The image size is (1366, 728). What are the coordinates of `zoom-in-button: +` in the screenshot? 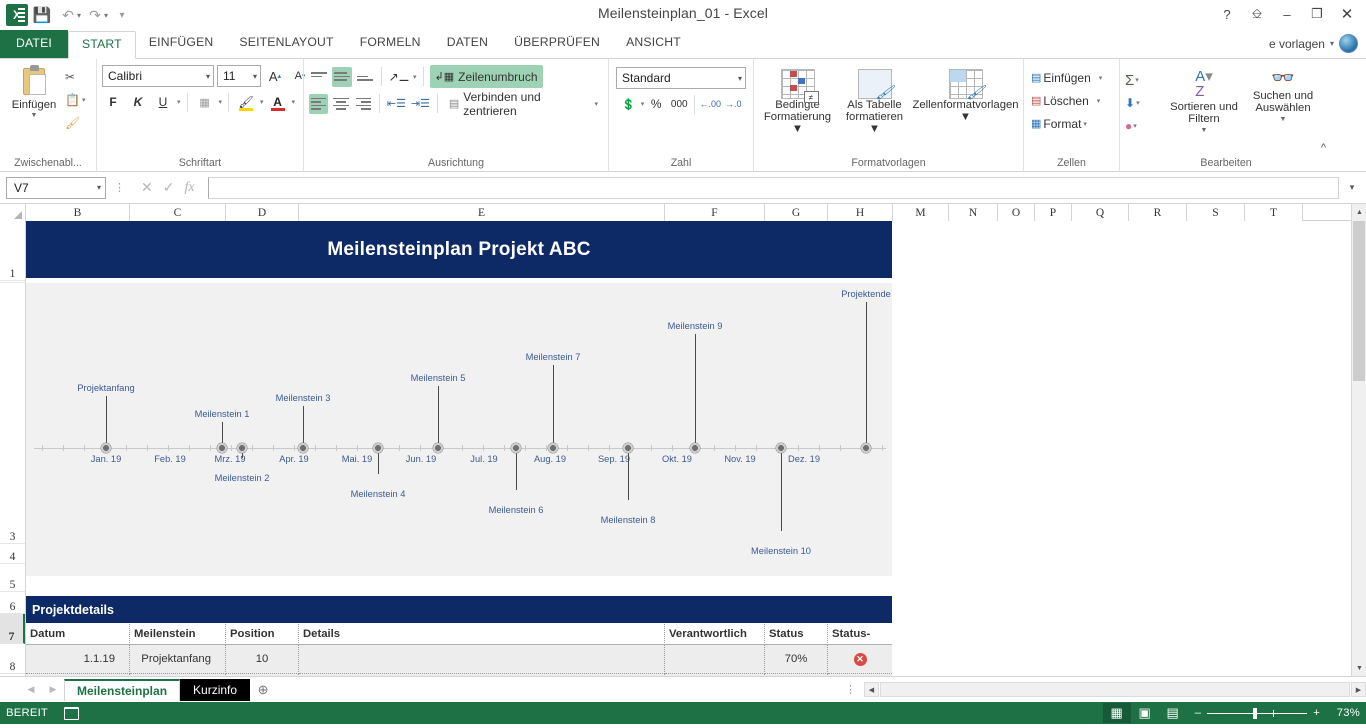 It's located at (1316, 713).